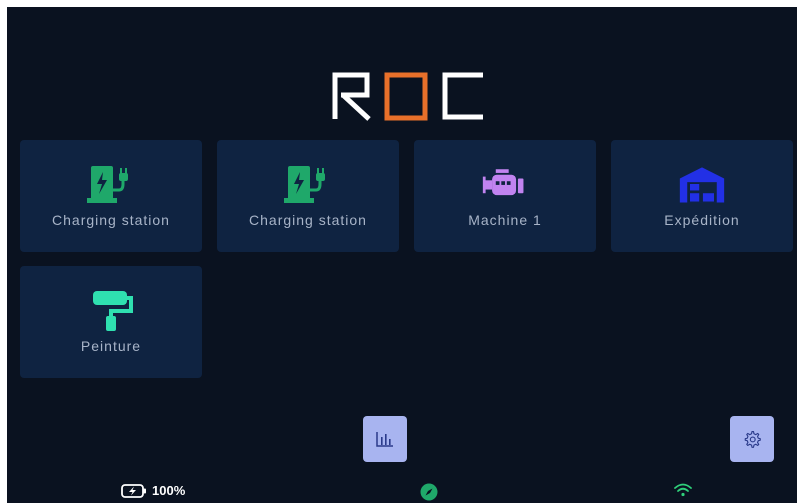 The image size is (797, 503). Describe the element at coordinates (505, 220) in the screenshot. I see `tile-label: Machine 1` at that location.